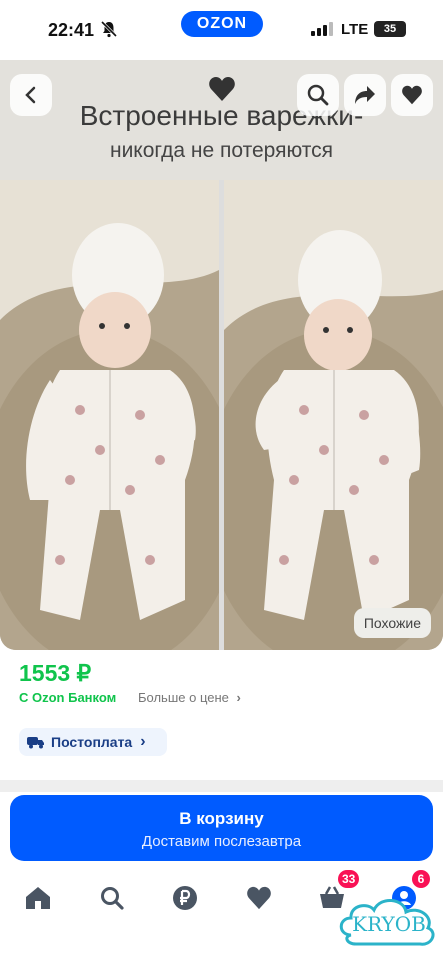  What do you see at coordinates (222, 24) in the screenshot?
I see `ozon-logo: OZON` at bounding box center [222, 24].